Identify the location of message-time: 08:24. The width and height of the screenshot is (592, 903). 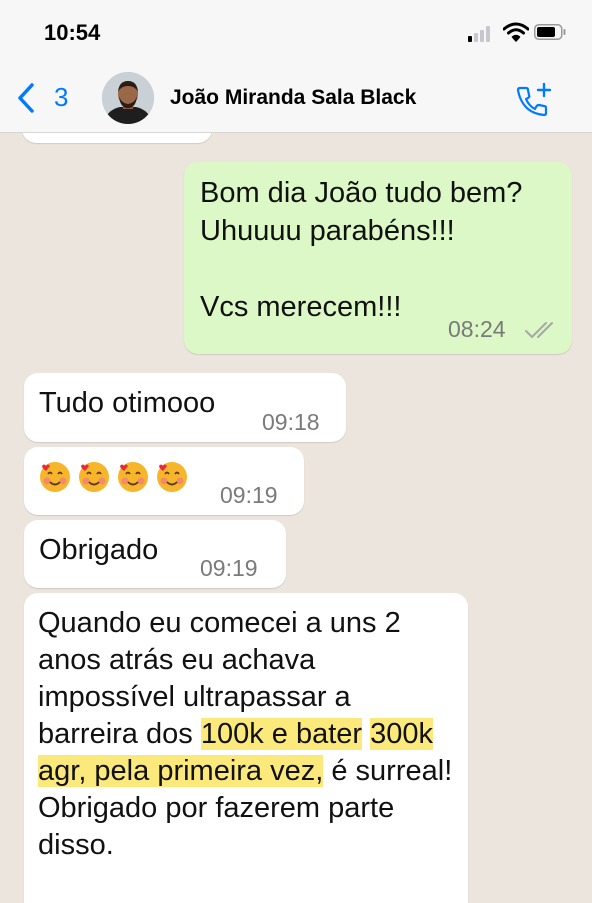
(477, 329).